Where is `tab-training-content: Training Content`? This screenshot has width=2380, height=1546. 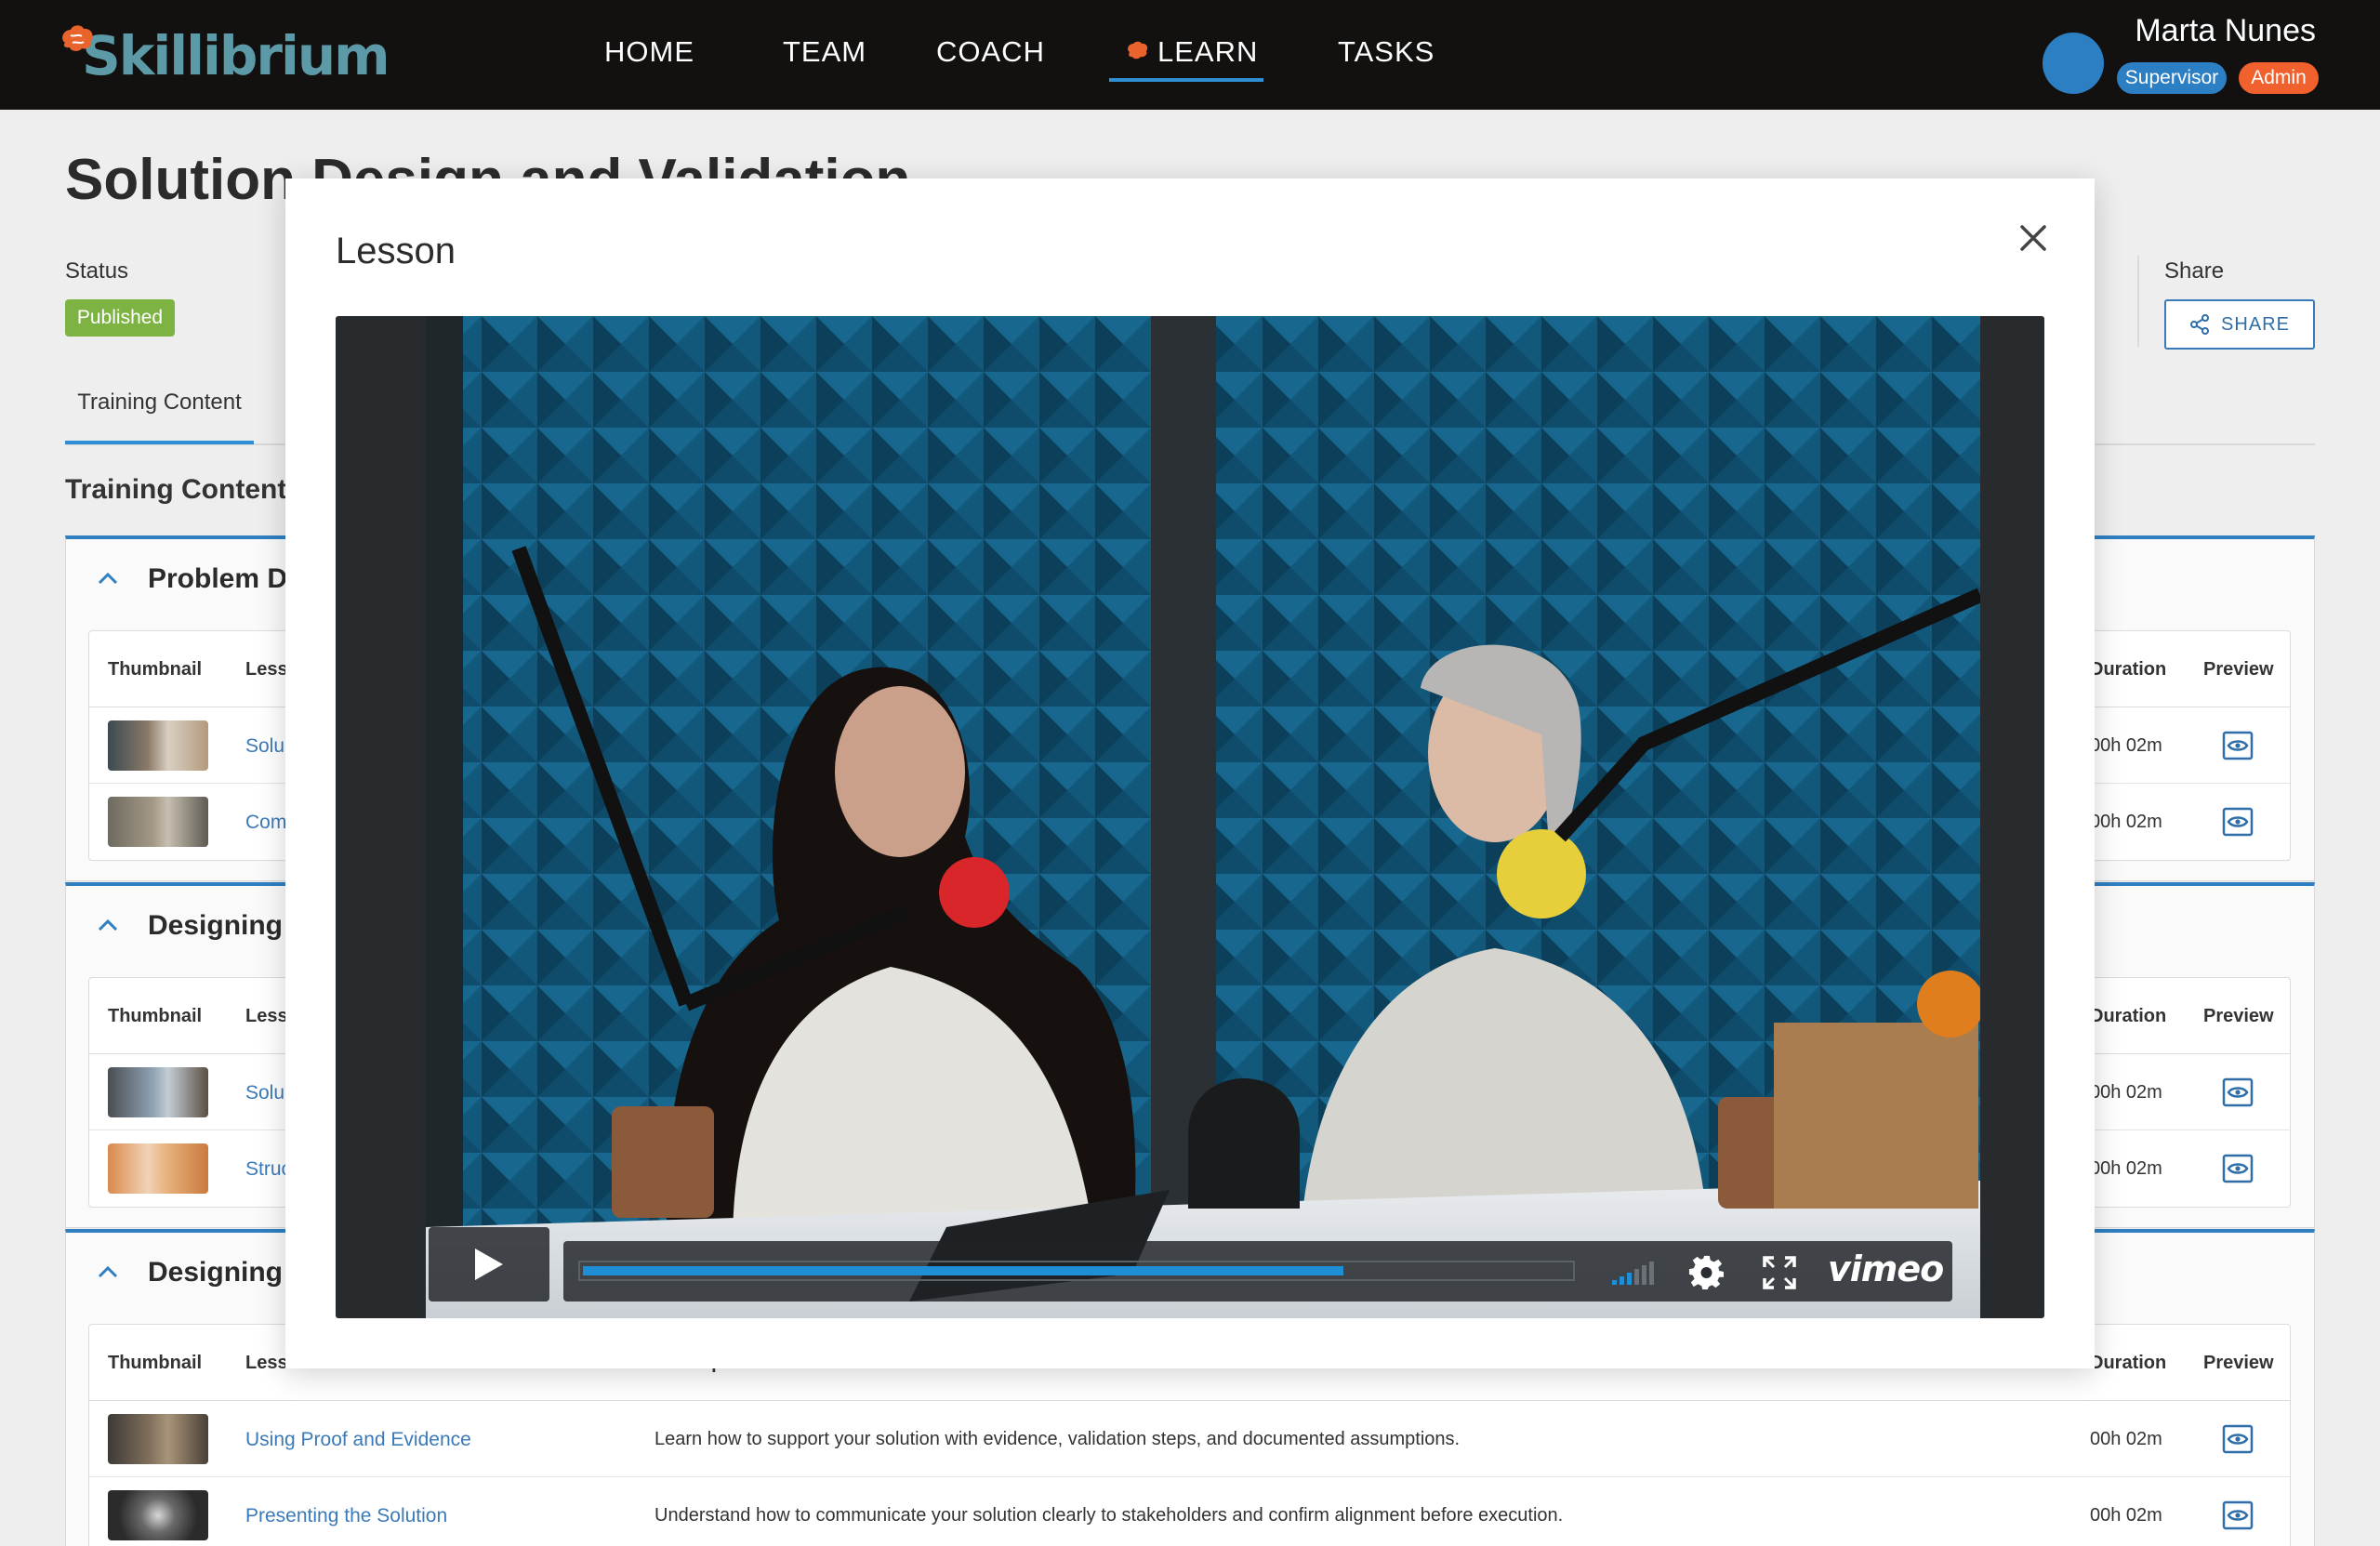
tab-training-content: Training Content is located at coordinates (159, 411).